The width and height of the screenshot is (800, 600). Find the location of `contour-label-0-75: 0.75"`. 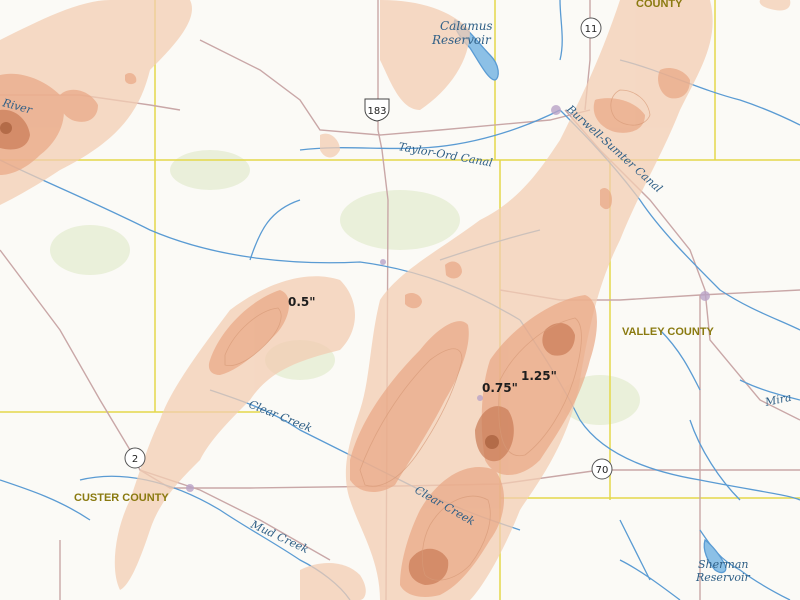

contour-label-0-75: 0.75" is located at coordinates (500, 388).